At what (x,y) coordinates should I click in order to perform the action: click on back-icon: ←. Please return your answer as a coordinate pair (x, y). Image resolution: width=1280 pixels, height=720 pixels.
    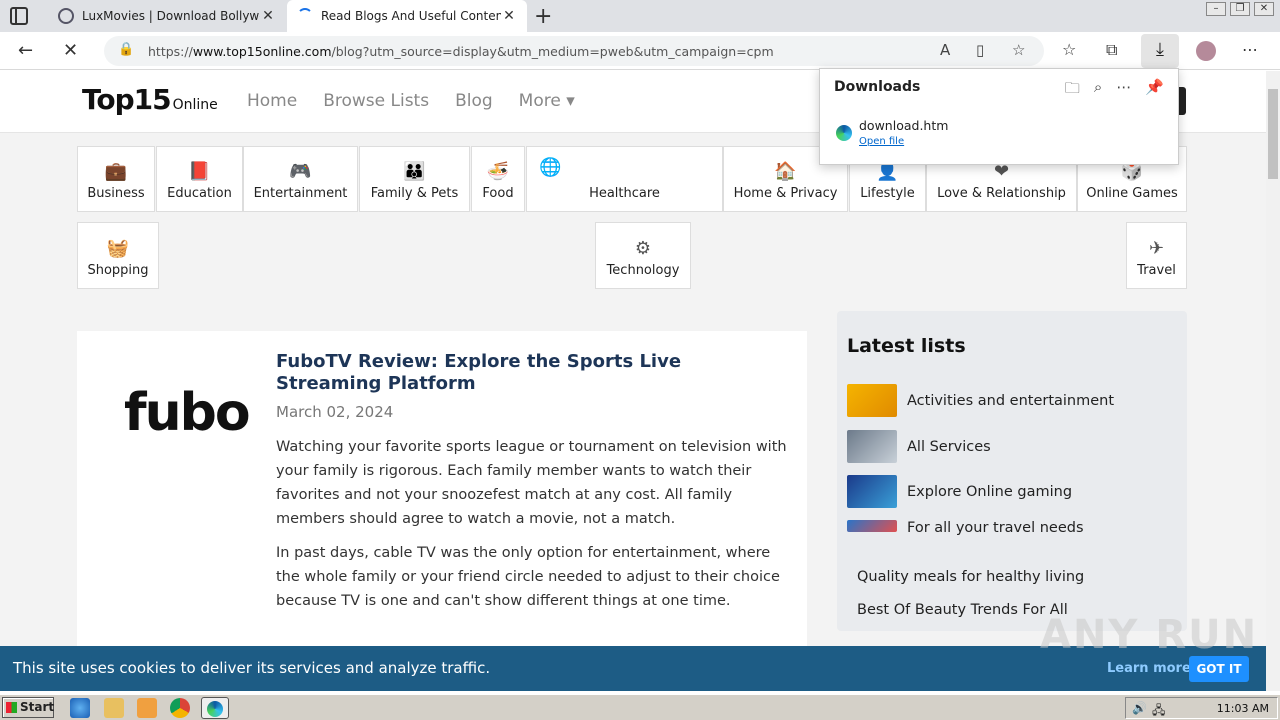
    Looking at the image, I should click on (25, 50).